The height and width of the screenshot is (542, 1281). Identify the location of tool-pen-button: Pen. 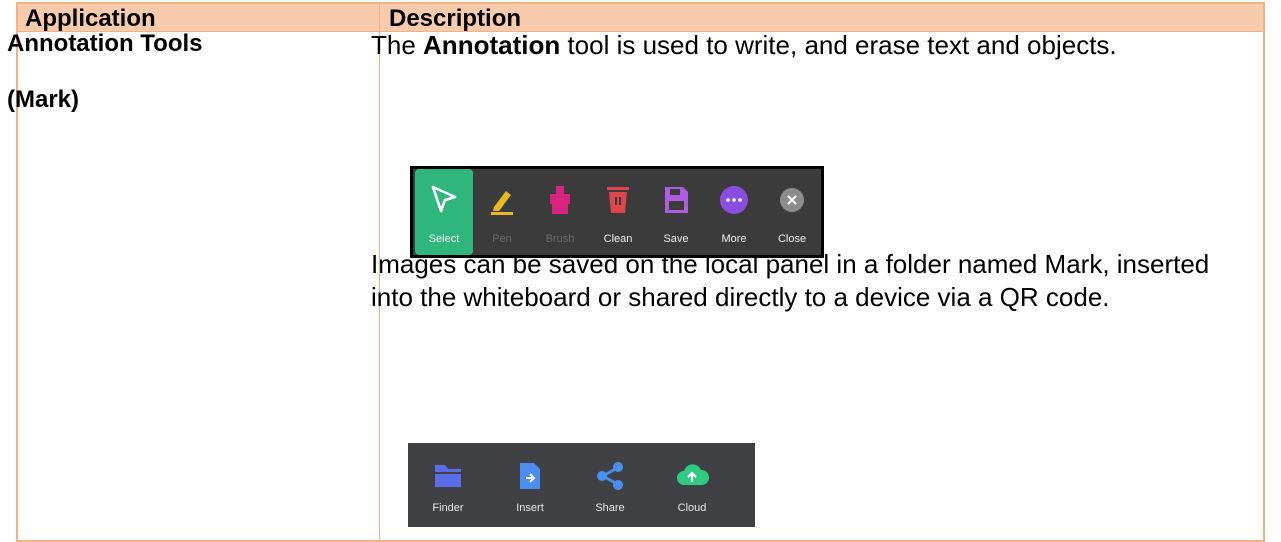
(502, 212).